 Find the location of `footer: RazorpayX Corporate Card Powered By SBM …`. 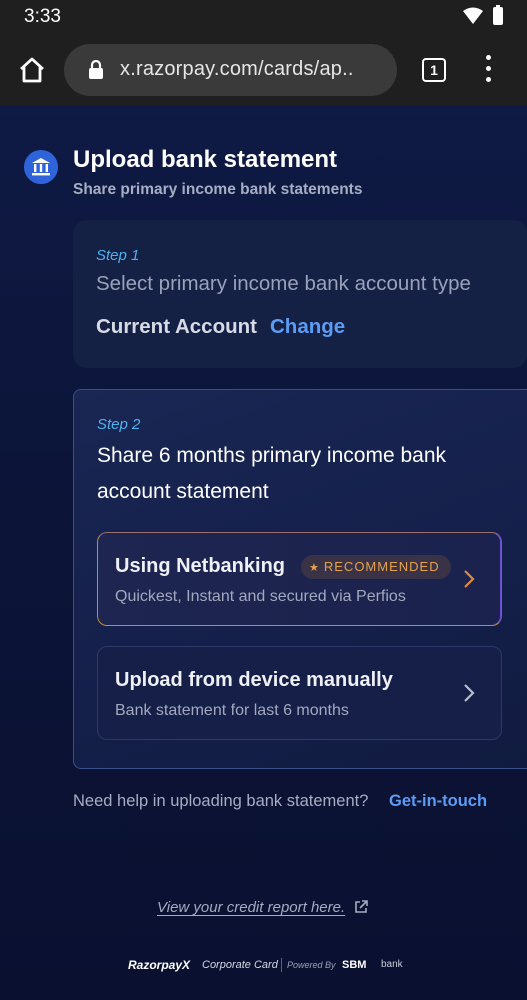

footer: RazorpayX Corporate Card Powered By SBM … is located at coordinates (263, 968).